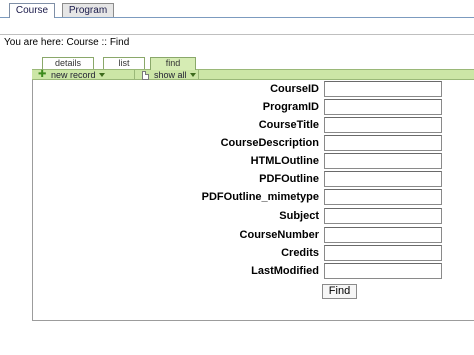 The width and height of the screenshot is (474, 355). I want to click on coursetitle-field, so click(383, 125).